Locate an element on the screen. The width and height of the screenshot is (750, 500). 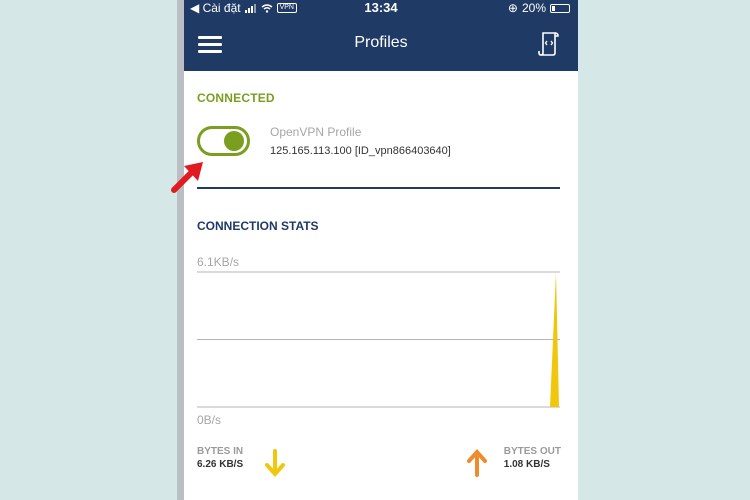
bytes-in-block: BYTES IN 6.26 KB/S is located at coordinates (220, 458).